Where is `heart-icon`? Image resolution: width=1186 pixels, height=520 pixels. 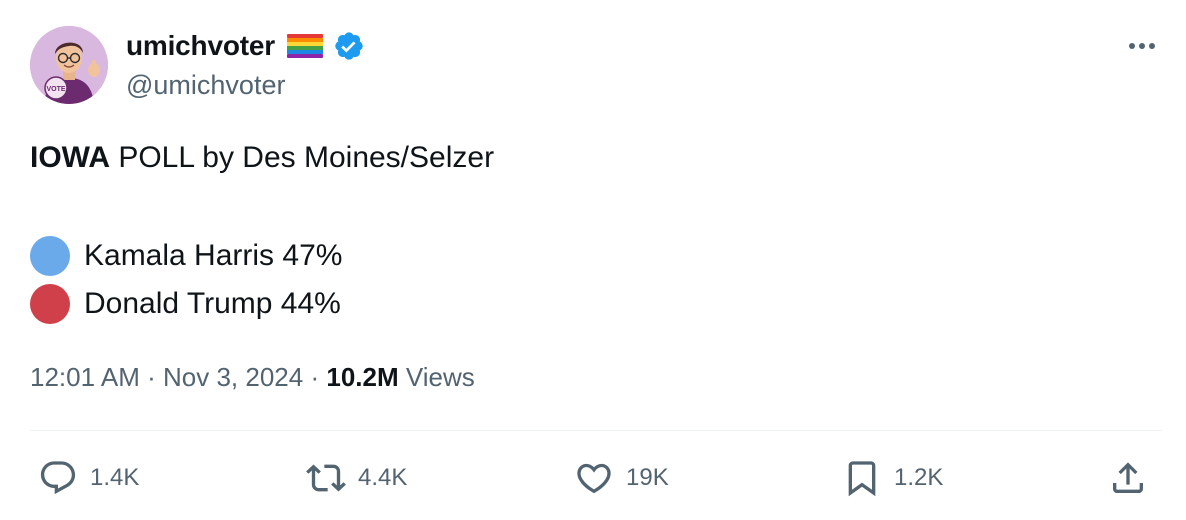
heart-icon is located at coordinates (594, 478).